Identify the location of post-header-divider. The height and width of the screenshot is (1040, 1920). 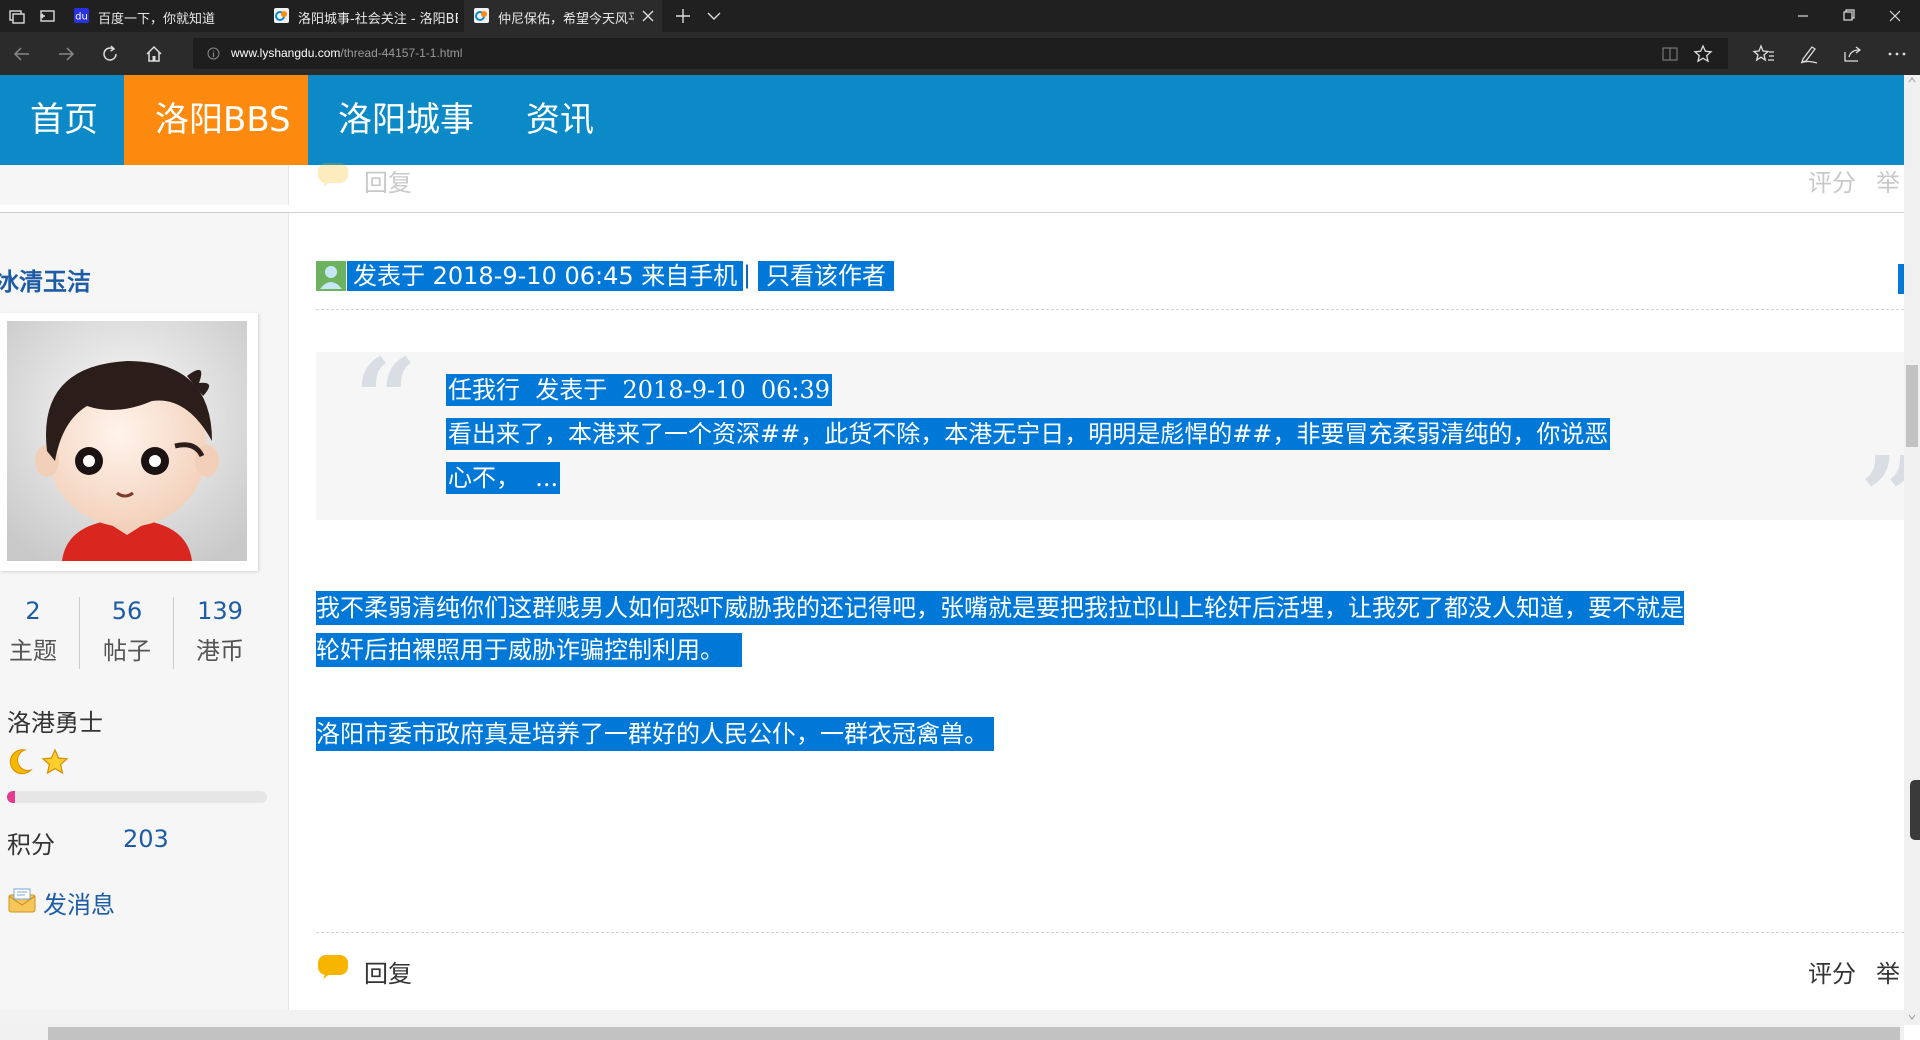
(1110, 309).